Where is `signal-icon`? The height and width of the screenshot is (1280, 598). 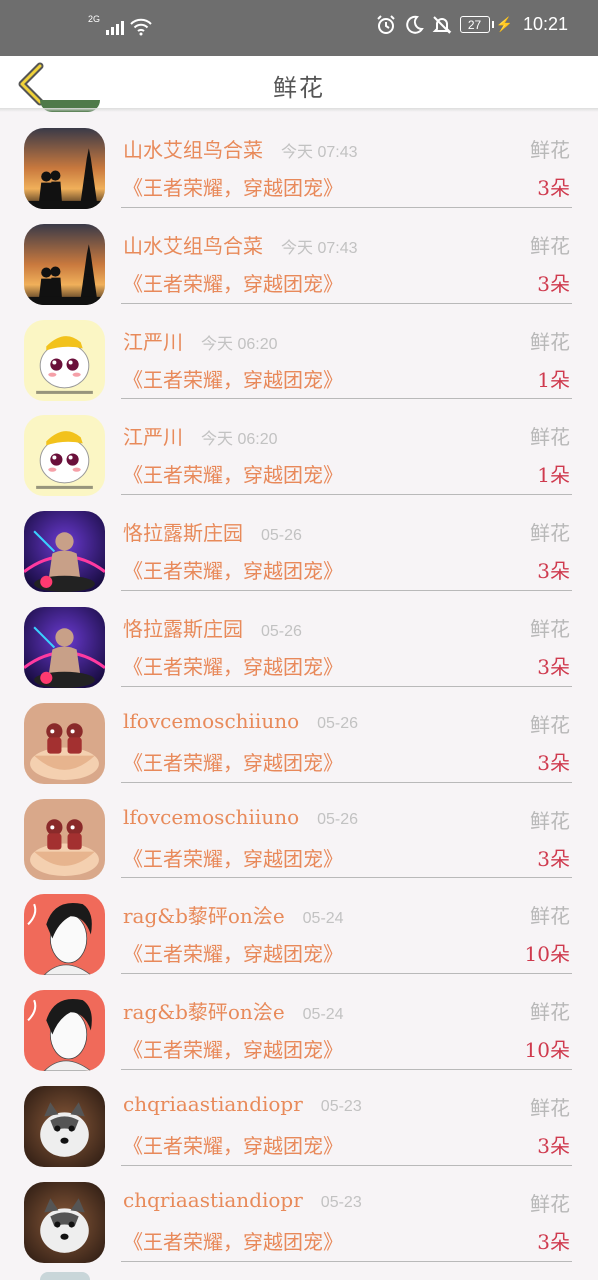
signal-icon is located at coordinates (115, 27).